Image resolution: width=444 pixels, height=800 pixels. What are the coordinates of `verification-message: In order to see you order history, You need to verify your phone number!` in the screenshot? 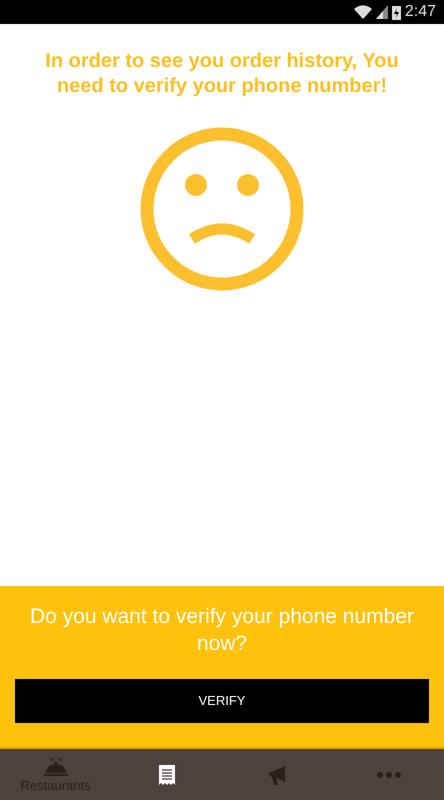 It's located at (222, 74).